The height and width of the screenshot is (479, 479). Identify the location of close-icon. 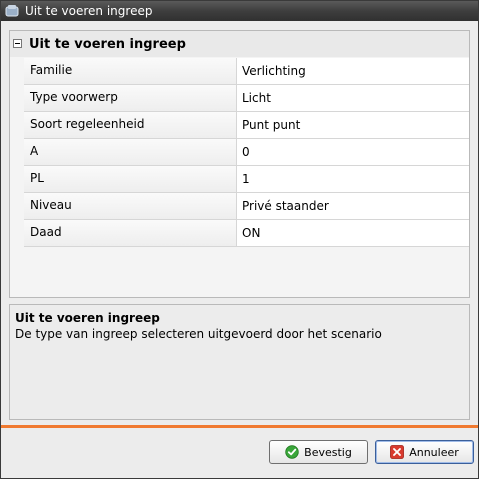
(397, 452).